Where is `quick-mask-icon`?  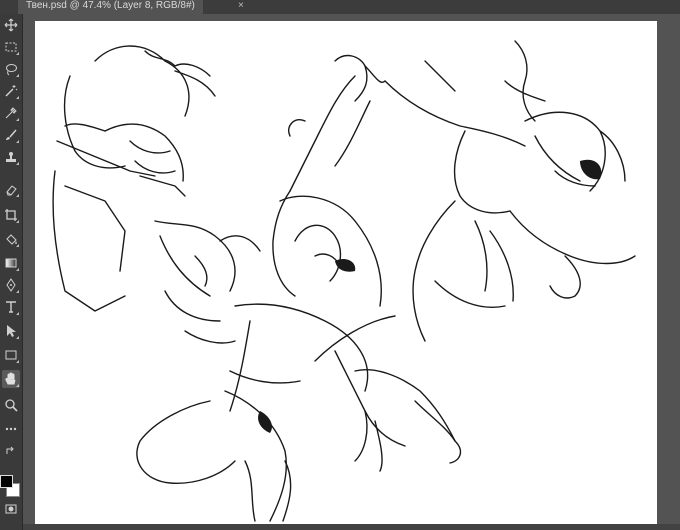
quick-mask-icon is located at coordinates (11, 509).